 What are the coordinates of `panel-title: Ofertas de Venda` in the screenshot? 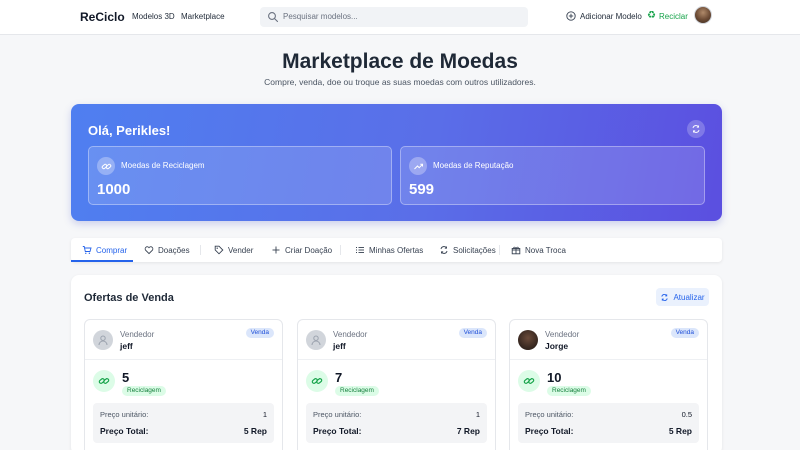 It's located at (129, 298).